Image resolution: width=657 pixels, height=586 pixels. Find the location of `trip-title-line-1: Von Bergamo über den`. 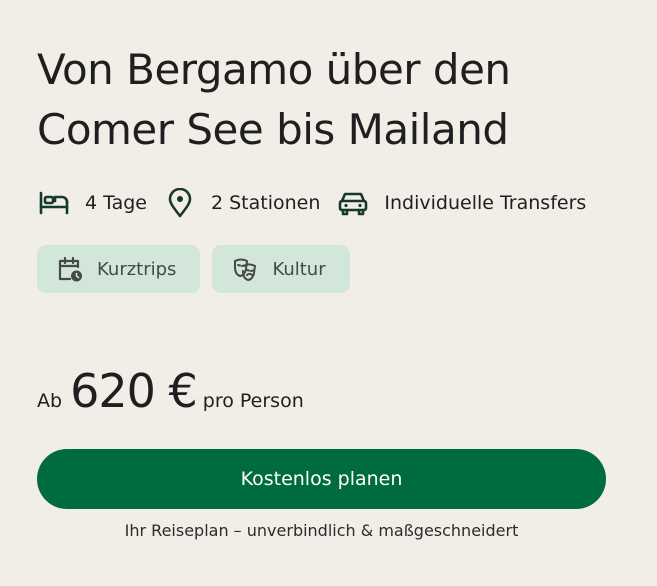

trip-title-line-1: Von Bergamo über den is located at coordinates (274, 69).